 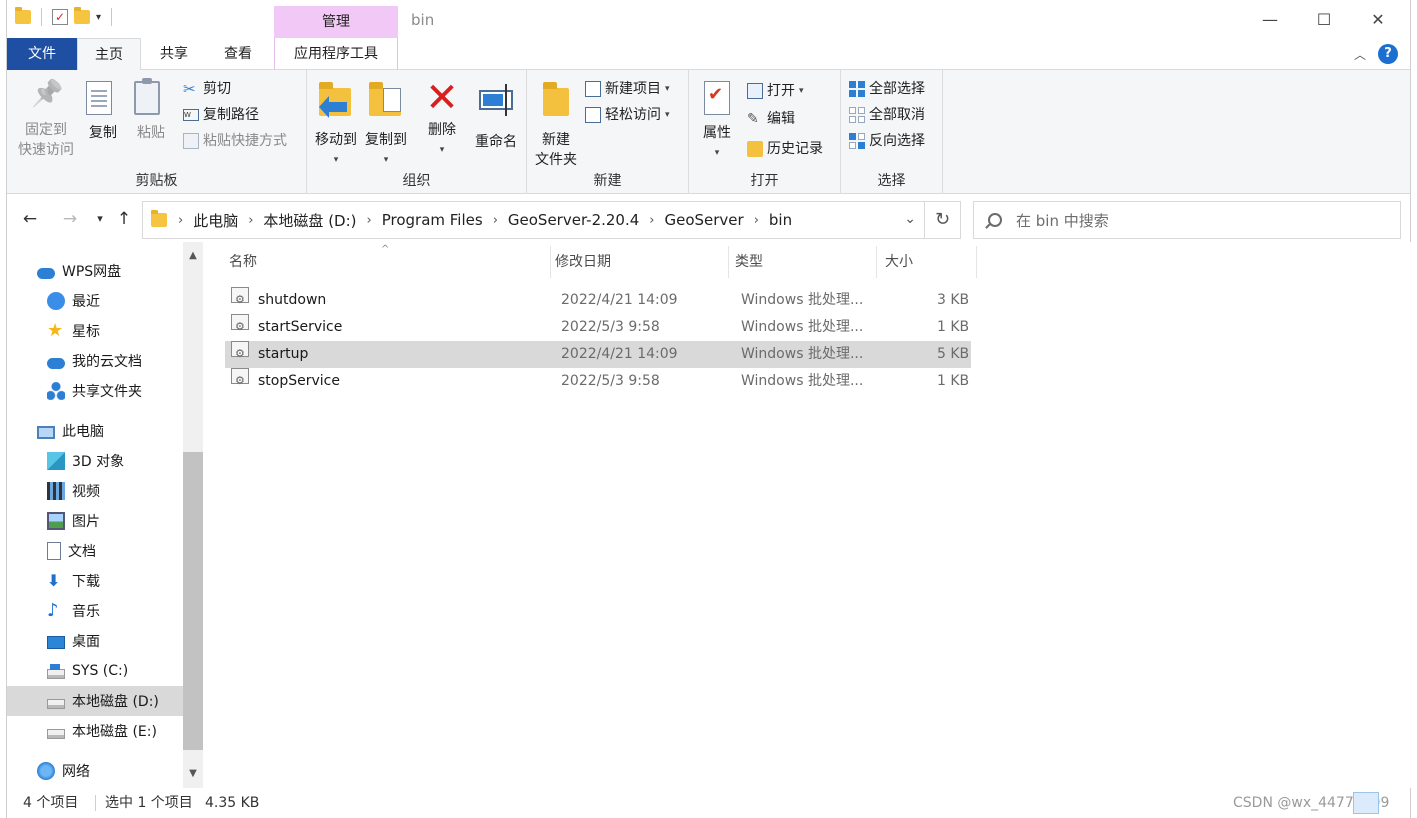 I want to click on sidebar-item-this-pc: 此电脑, so click(x=95, y=431).